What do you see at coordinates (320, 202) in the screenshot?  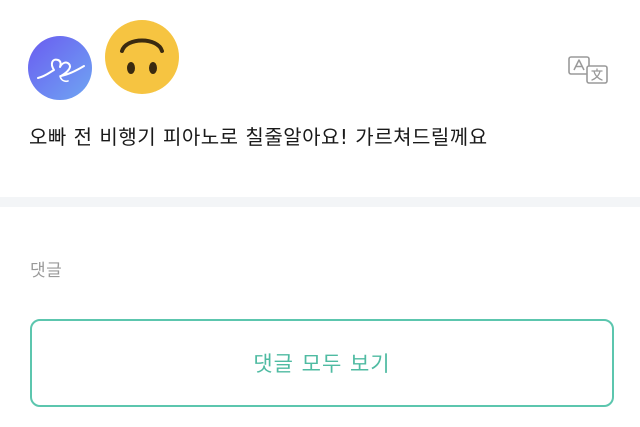 I see `section-divider` at bounding box center [320, 202].